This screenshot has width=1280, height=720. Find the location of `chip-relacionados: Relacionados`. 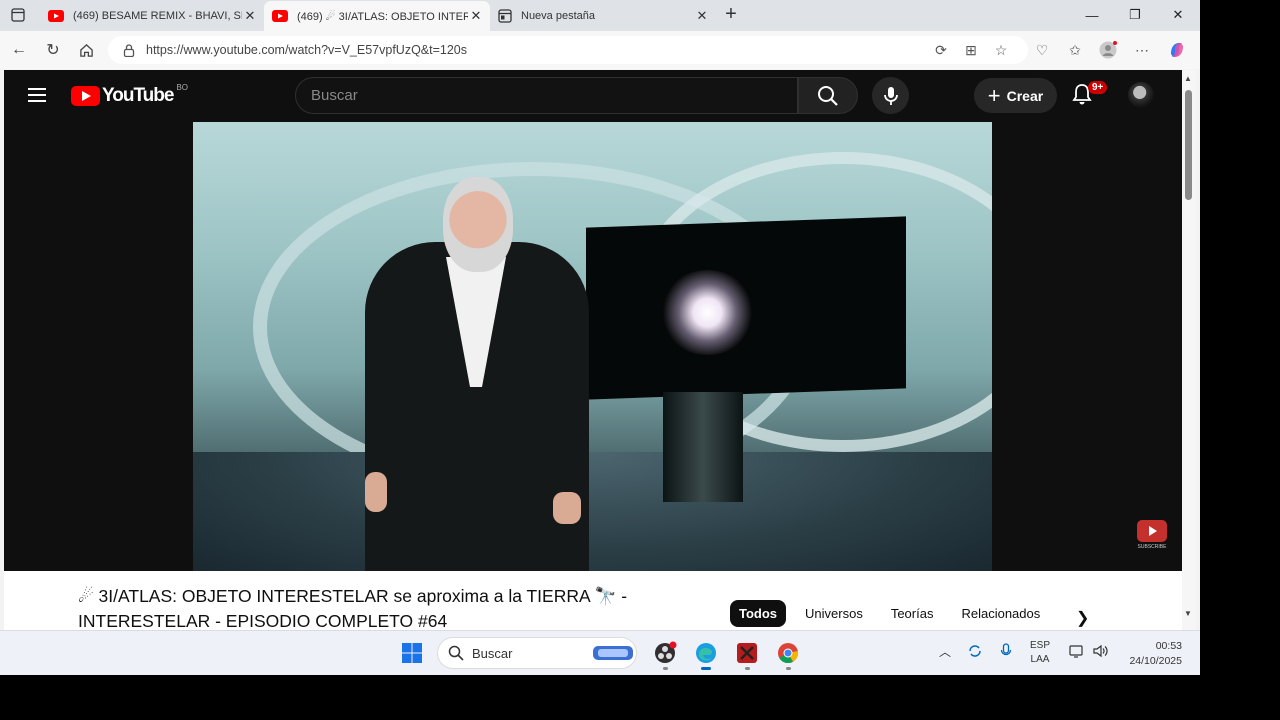

chip-relacionados: Relacionados is located at coordinates (1000, 613).